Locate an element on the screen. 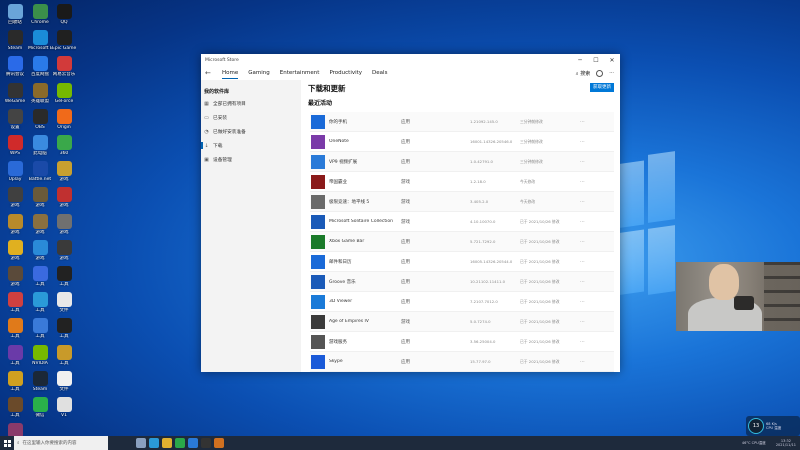 The image size is (800, 450). list-item: 你的手机 应用 1.21092.145.0 三分钟前修改 ··· is located at coordinates (462, 122).